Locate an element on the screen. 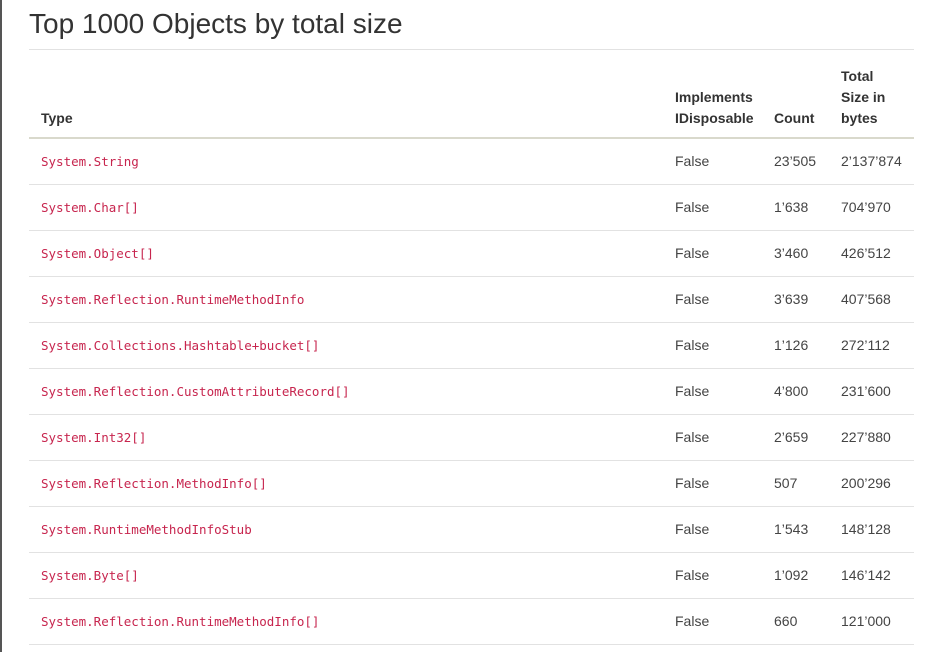  table-row: System.String False 23’505 2’137’874 is located at coordinates (471, 161).